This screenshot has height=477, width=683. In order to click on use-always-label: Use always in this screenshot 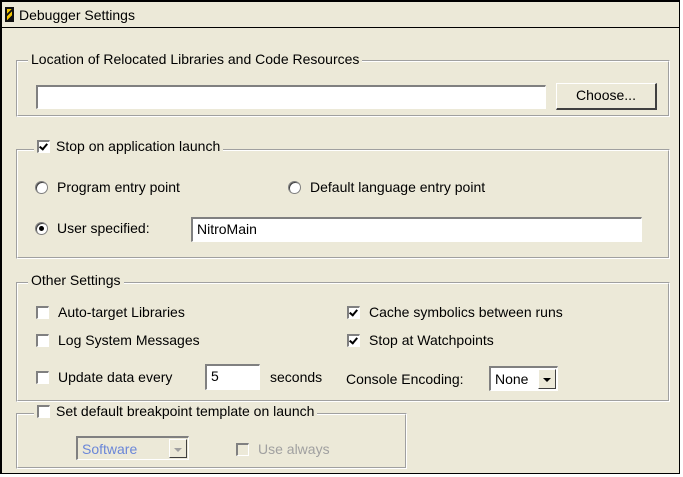, I will do `click(294, 449)`.